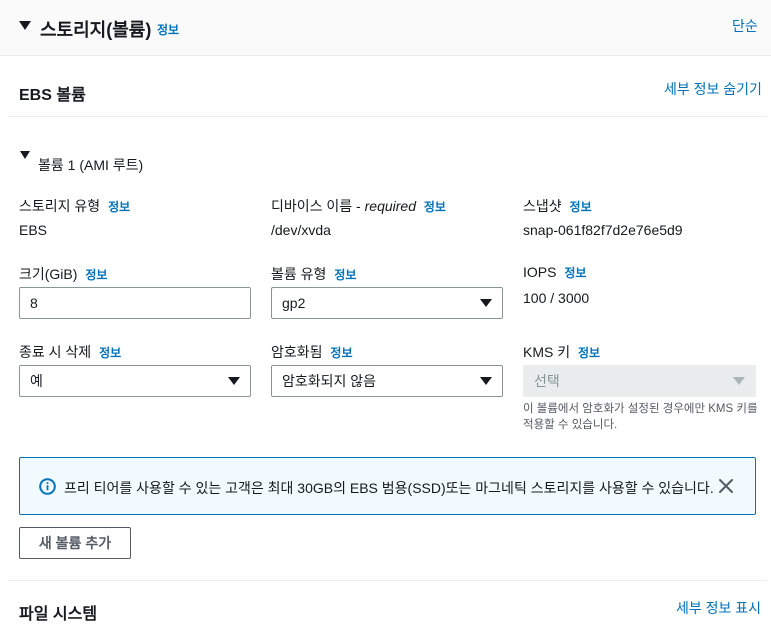  What do you see at coordinates (387, 381) in the screenshot?
I see `encrypted-select: 암호화되지 않음` at bounding box center [387, 381].